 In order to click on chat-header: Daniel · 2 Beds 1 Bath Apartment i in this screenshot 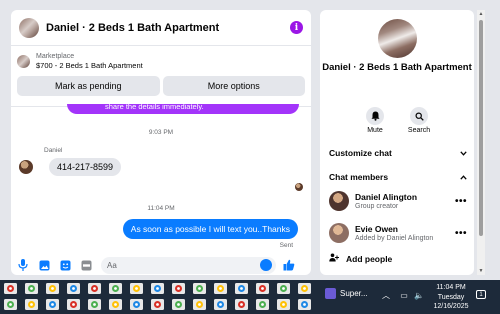, I will do `click(161, 28)`.